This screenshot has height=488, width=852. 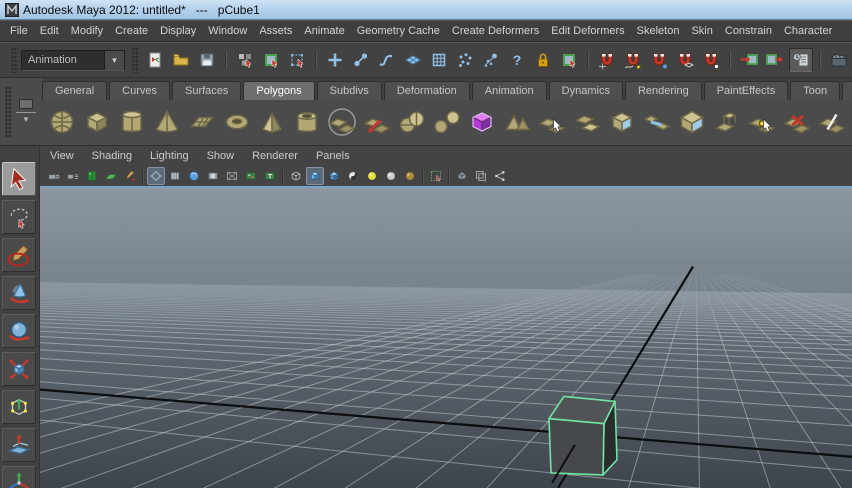 I want to click on menu-animate: Animate, so click(x=324, y=31).